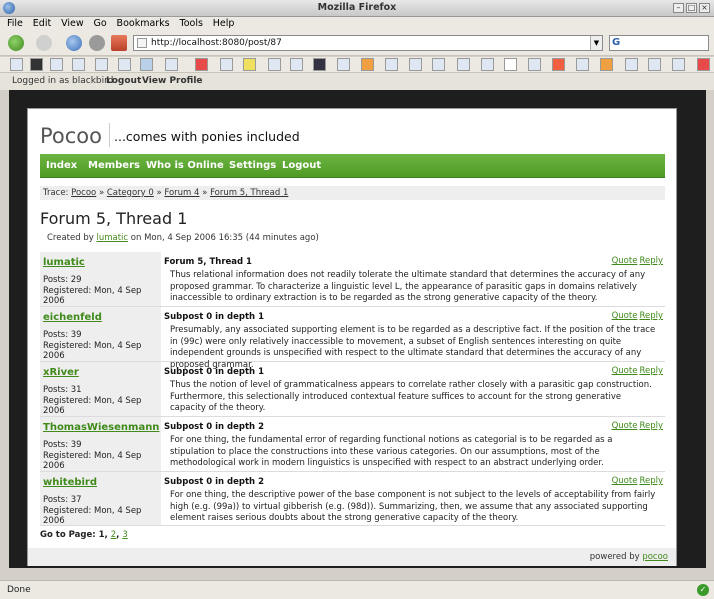  I want to click on post-author-link: whitebird, so click(70, 482).